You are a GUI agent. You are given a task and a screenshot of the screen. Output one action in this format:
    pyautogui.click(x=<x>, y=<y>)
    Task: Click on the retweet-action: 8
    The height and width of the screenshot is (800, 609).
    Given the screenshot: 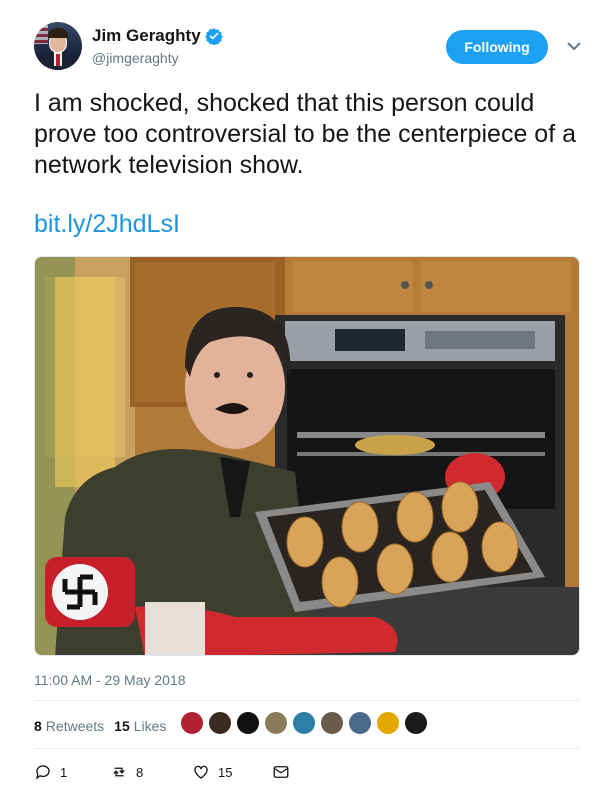 What is the action you would take?
    pyautogui.click(x=126, y=772)
    